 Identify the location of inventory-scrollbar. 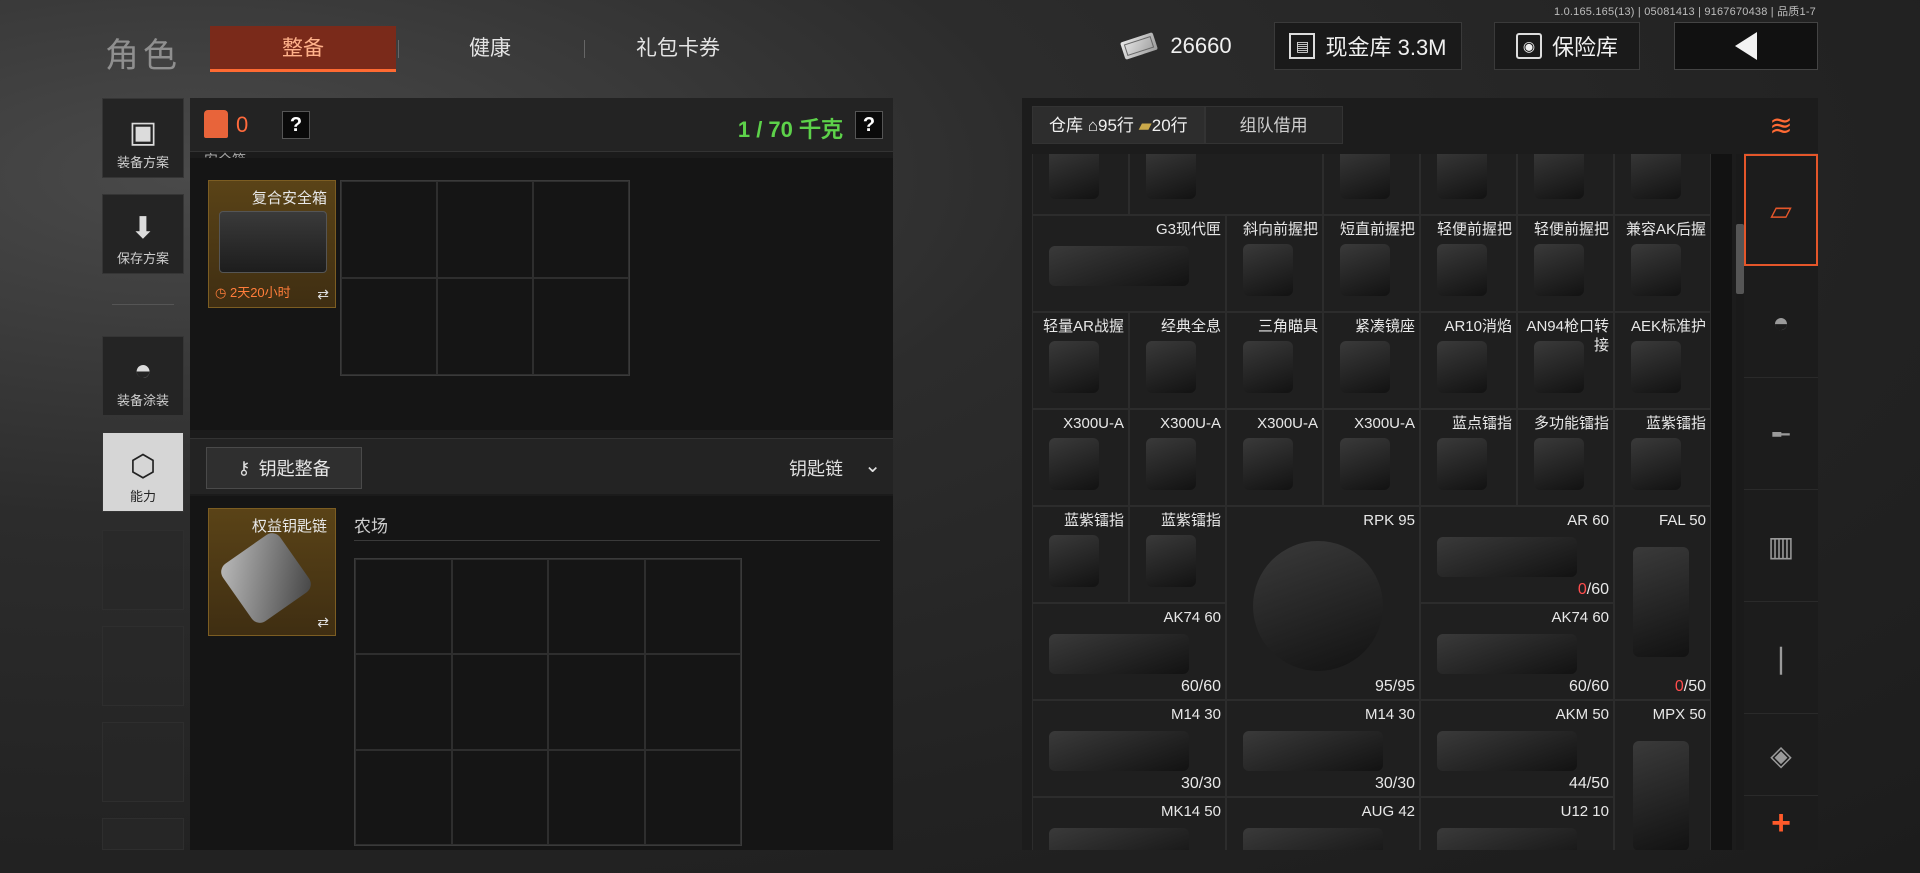
(1740, 502).